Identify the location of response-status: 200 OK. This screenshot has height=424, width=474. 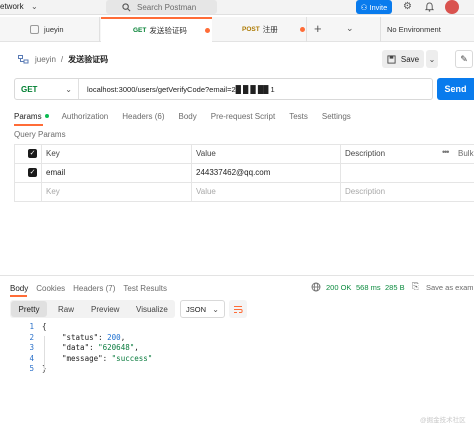
(338, 287).